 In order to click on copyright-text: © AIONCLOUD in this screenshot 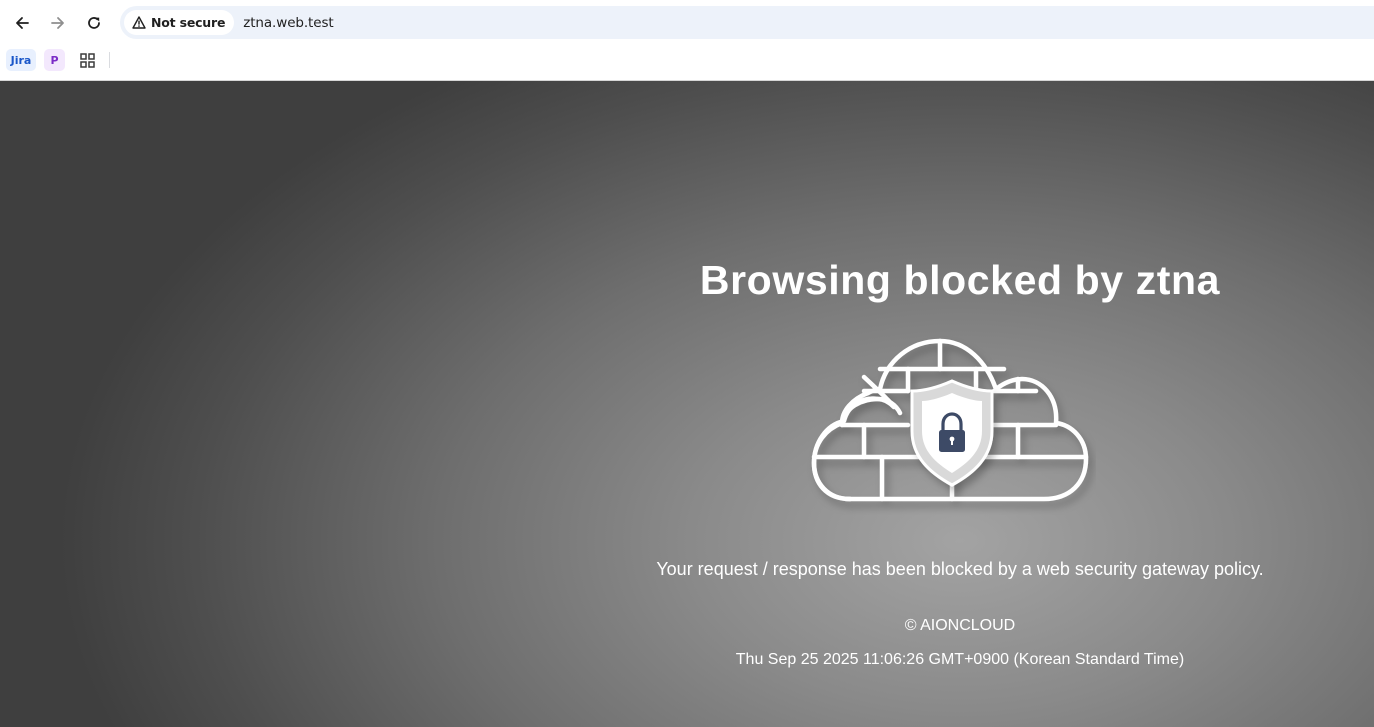, I will do `click(960, 625)`.